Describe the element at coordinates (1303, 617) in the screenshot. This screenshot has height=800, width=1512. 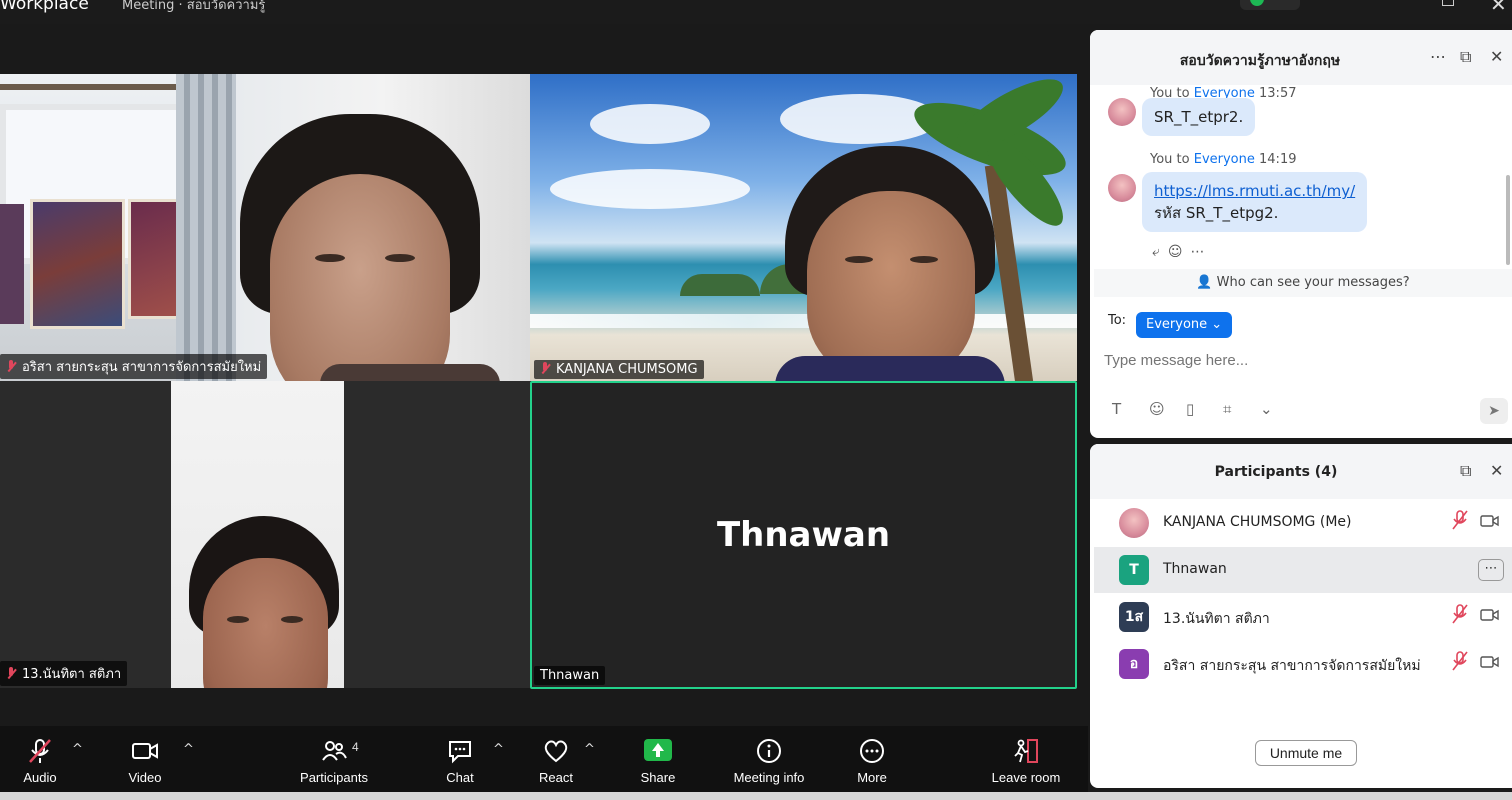
I see `participant-row: 1ส 13.นันทิตา สติภา` at that location.